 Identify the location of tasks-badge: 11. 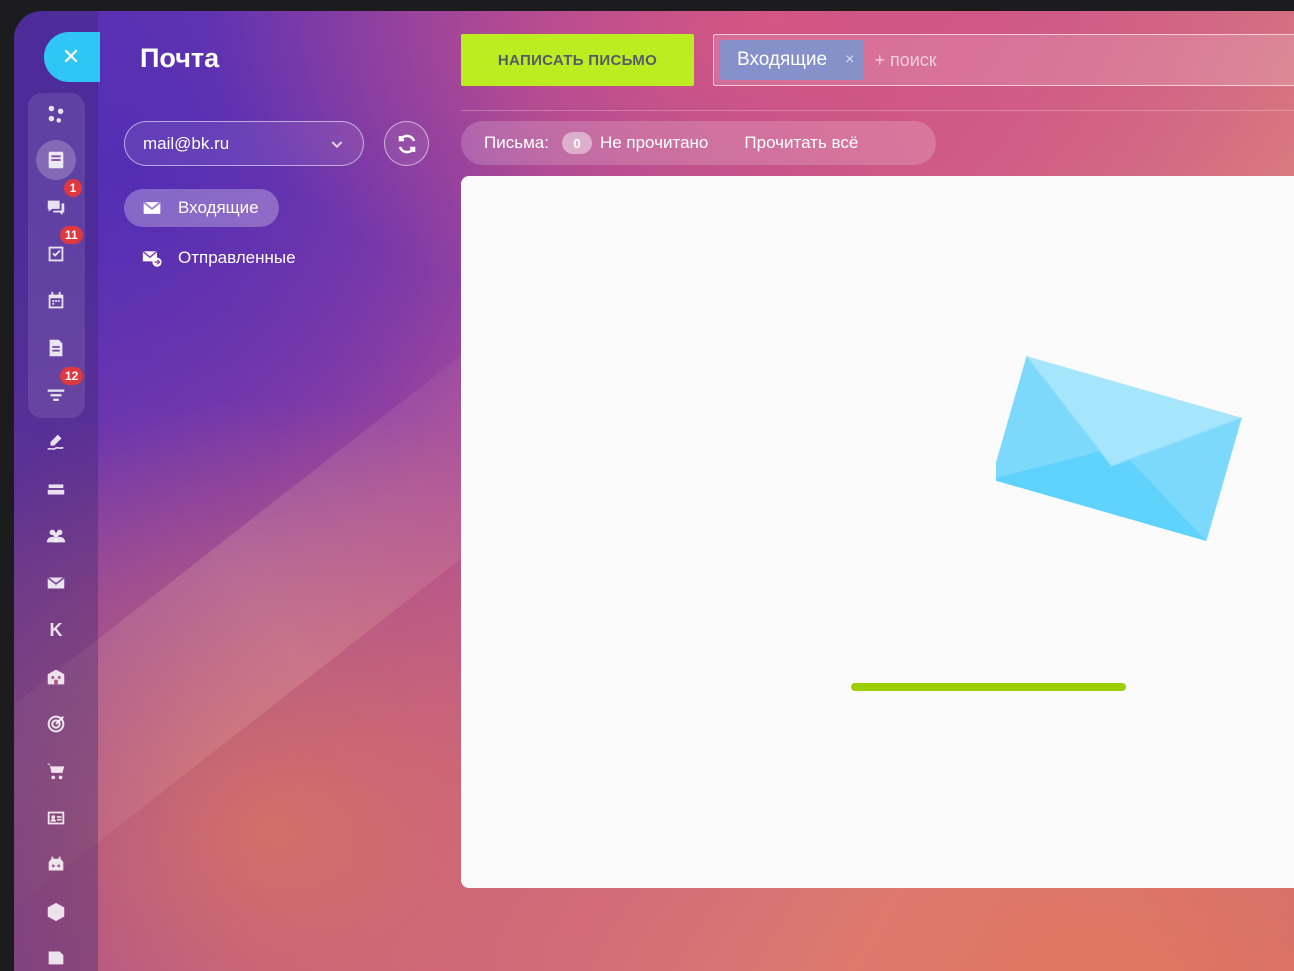
(71, 235).